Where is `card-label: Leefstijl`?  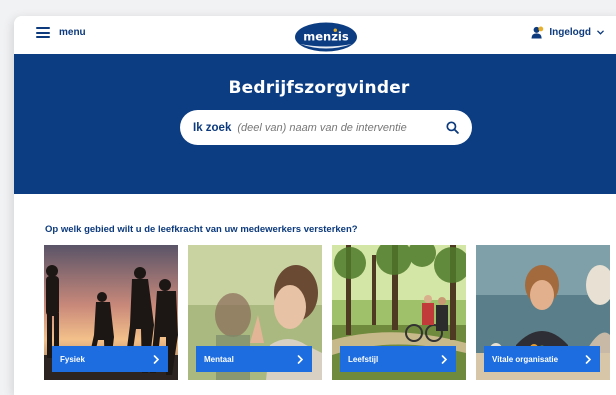 card-label: Leefstijl is located at coordinates (363, 359).